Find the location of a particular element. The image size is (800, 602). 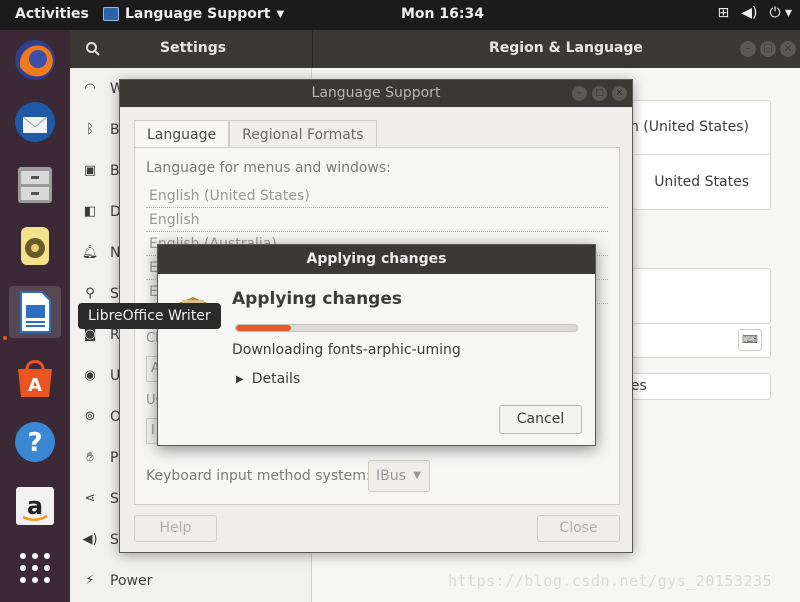

tab-regional-formats: Regional Formats is located at coordinates (303, 134).